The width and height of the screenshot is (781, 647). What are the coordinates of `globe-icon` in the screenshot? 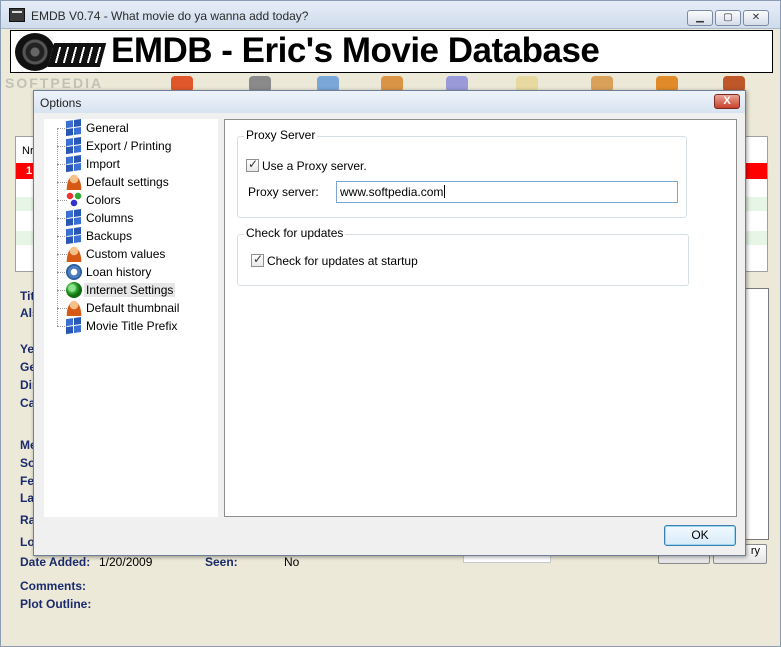 It's located at (74, 290).